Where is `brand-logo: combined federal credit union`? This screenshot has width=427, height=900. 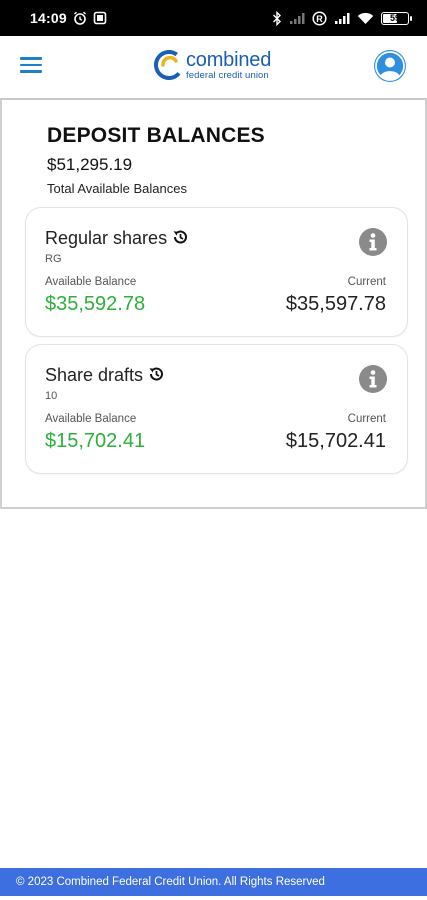
brand-logo: combined federal credit union is located at coordinates (212, 65).